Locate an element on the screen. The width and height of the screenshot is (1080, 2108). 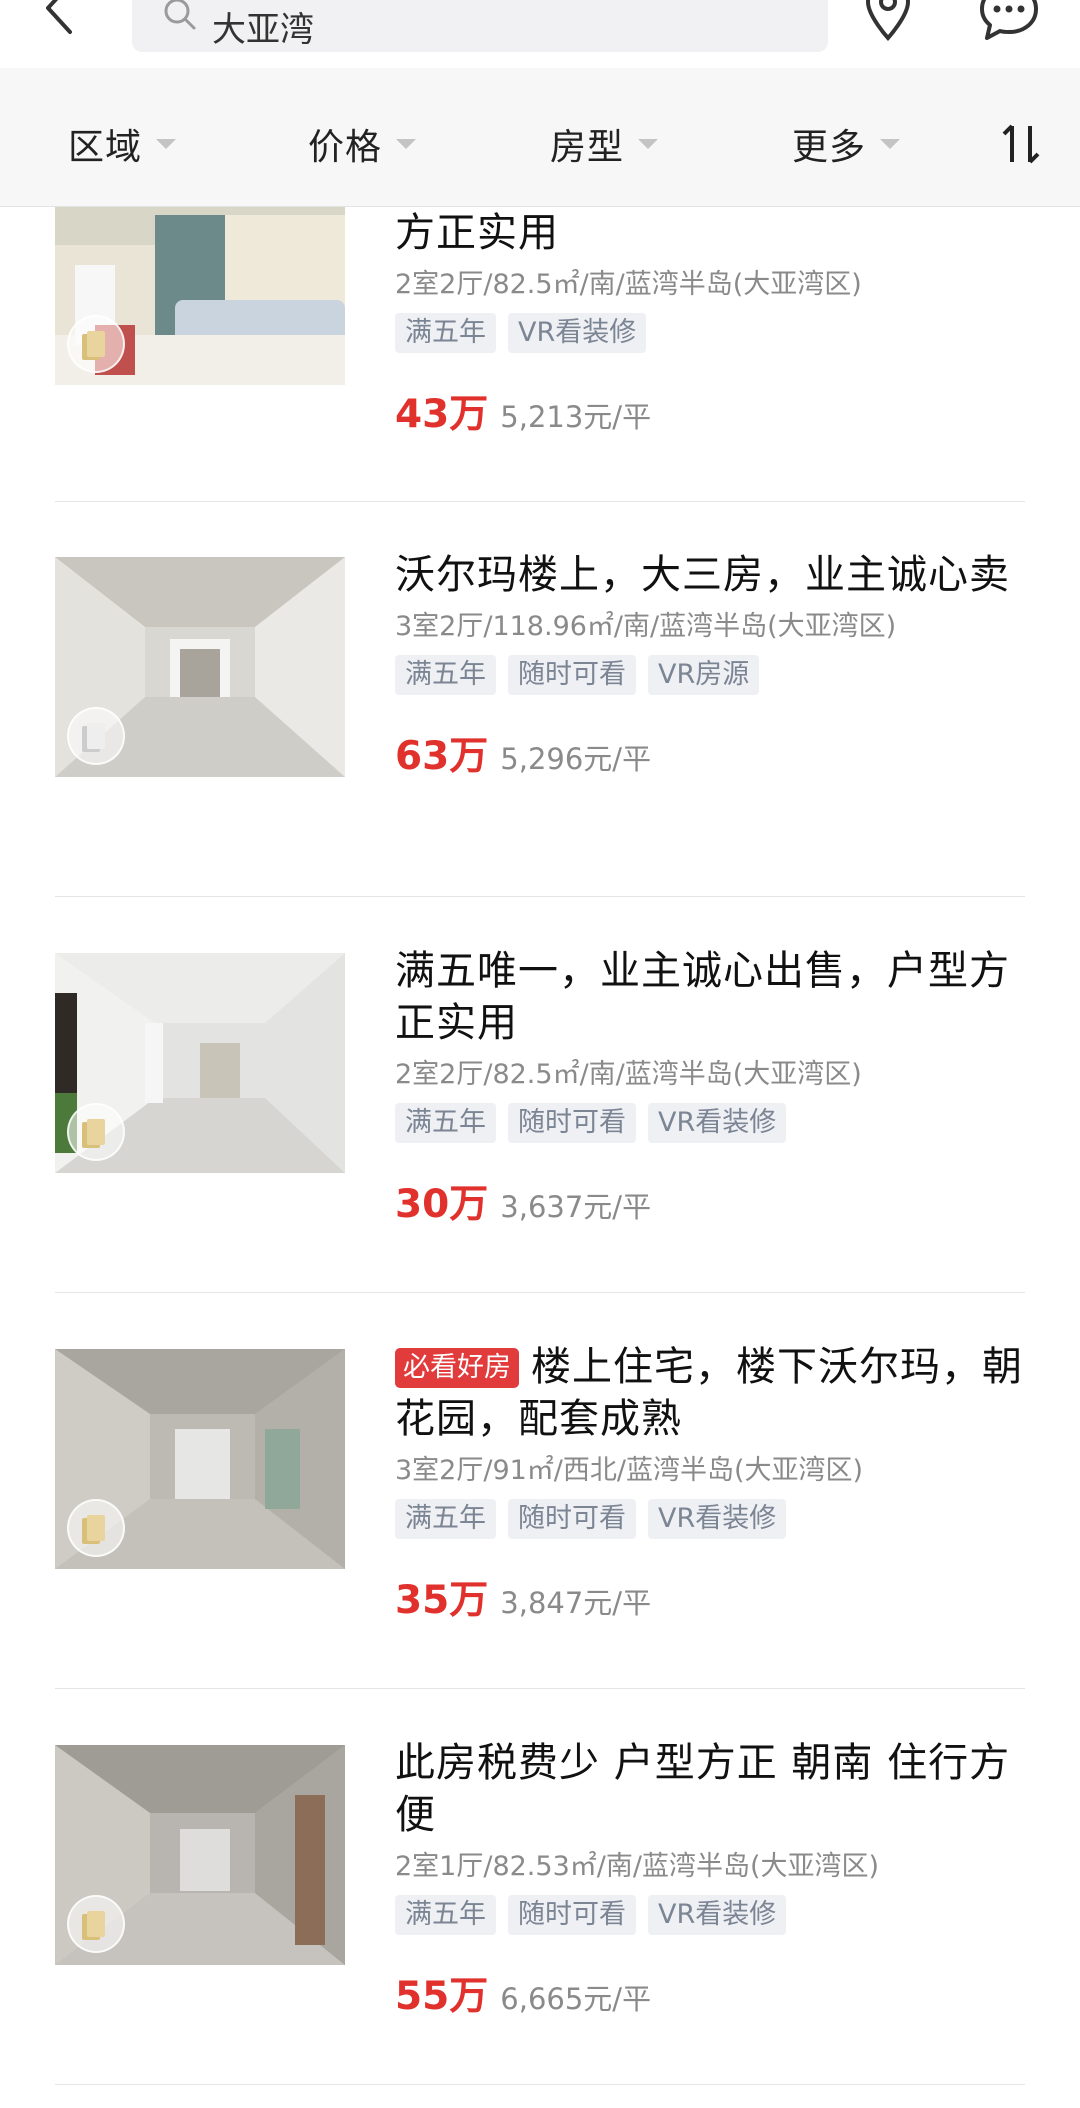
listing-tag: VR房源 is located at coordinates (704, 675).